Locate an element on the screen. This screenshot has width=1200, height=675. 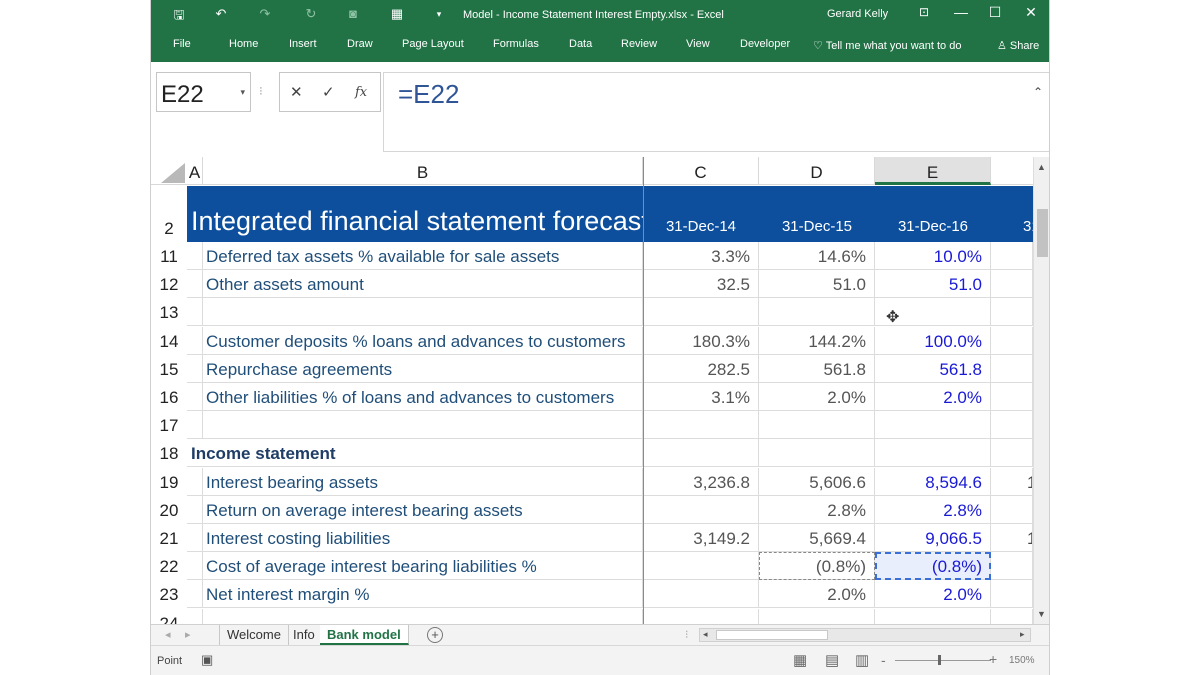
cell-value: 9,066.5 is located at coordinates (933, 538).